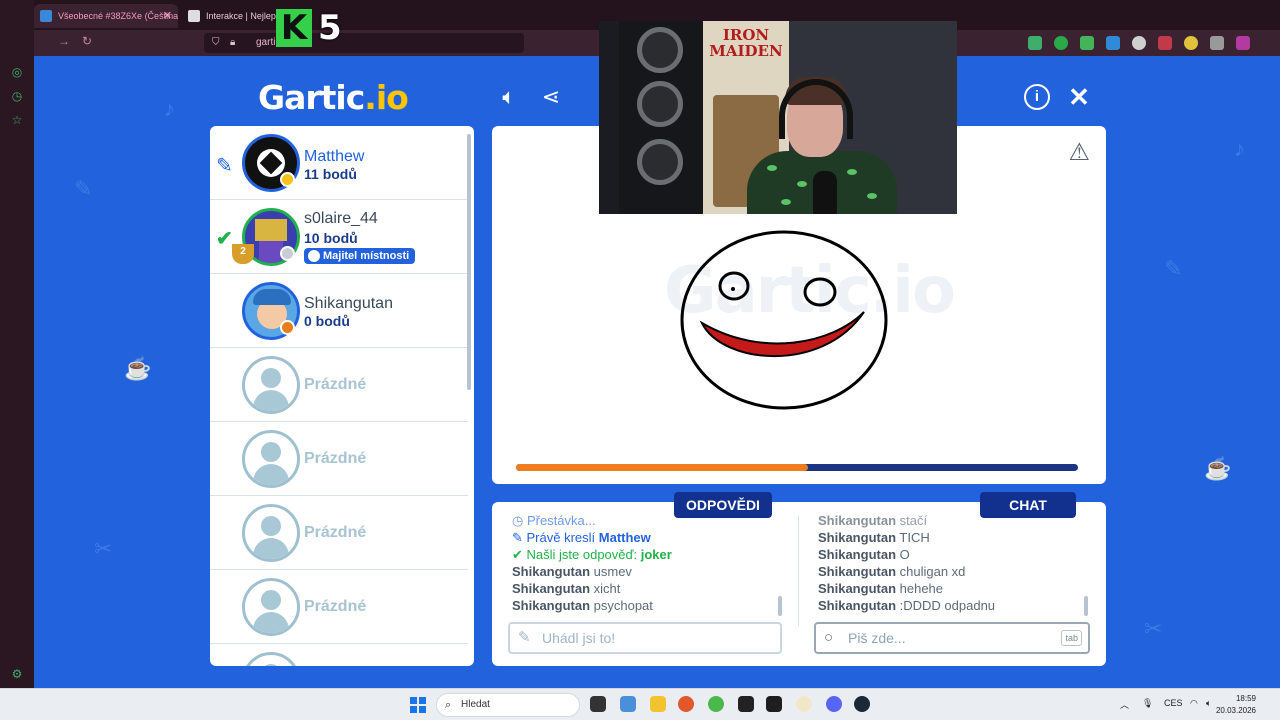 This screenshot has width=1280, height=720. Describe the element at coordinates (335, 532) in the screenshot. I see `empty-slot-label: Prázdné` at that location.